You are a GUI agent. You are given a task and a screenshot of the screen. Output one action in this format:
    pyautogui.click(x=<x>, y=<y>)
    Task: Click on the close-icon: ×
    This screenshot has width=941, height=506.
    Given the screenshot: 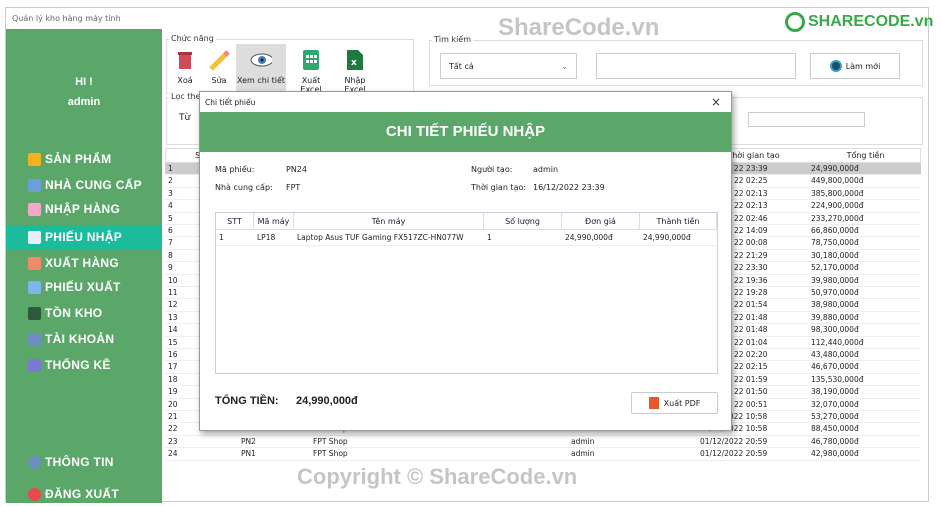 What is the action you would take?
    pyautogui.click(x=716, y=102)
    